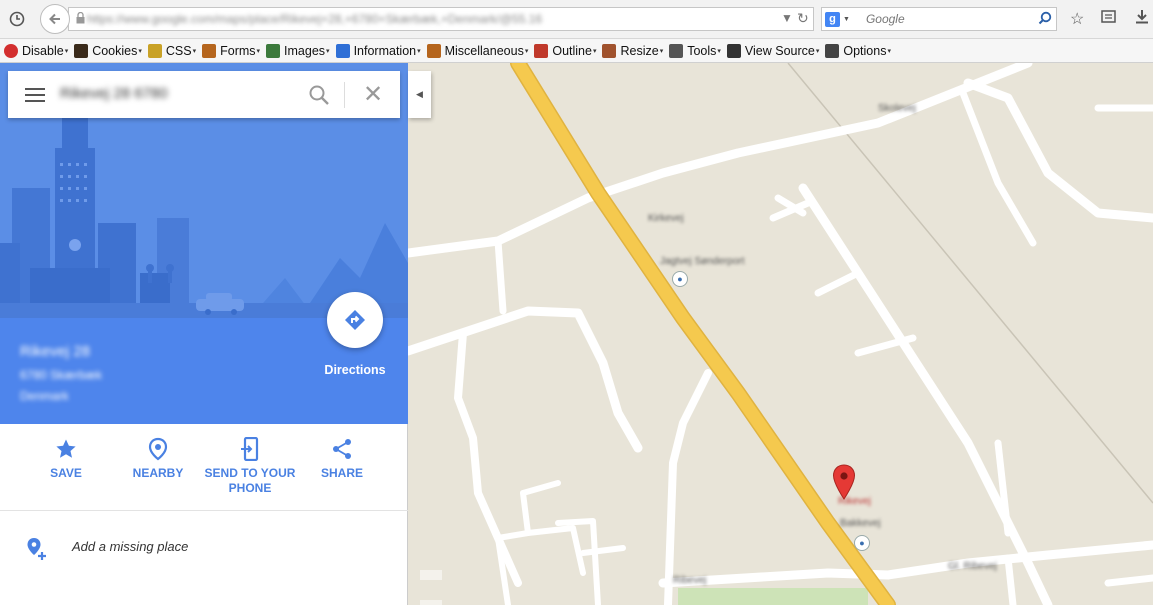 This screenshot has width=1153, height=605. What do you see at coordinates (204, 94) in the screenshot?
I see `place-search-box: Rikevej 28 6780 ✕` at bounding box center [204, 94].